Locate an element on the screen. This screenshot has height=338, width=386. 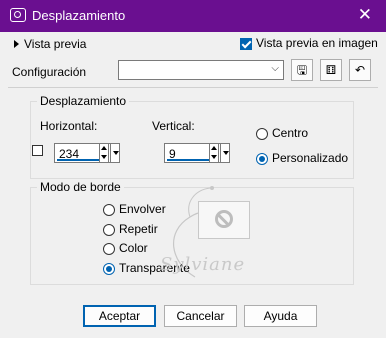
border-option-wrap: Envolver is located at coordinates (134, 209).